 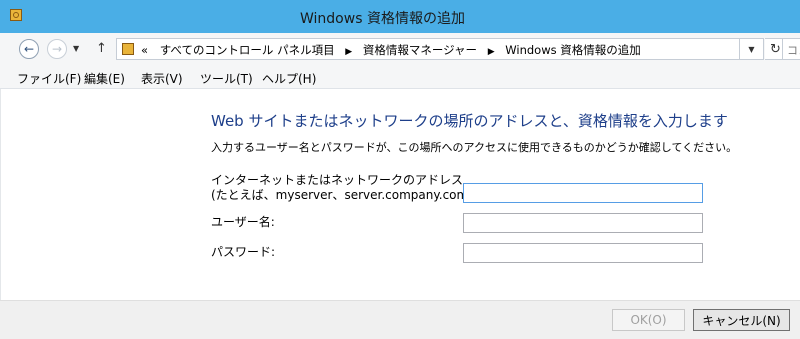 What do you see at coordinates (144, 50) in the screenshot?
I see `address-overflow: «` at bounding box center [144, 50].